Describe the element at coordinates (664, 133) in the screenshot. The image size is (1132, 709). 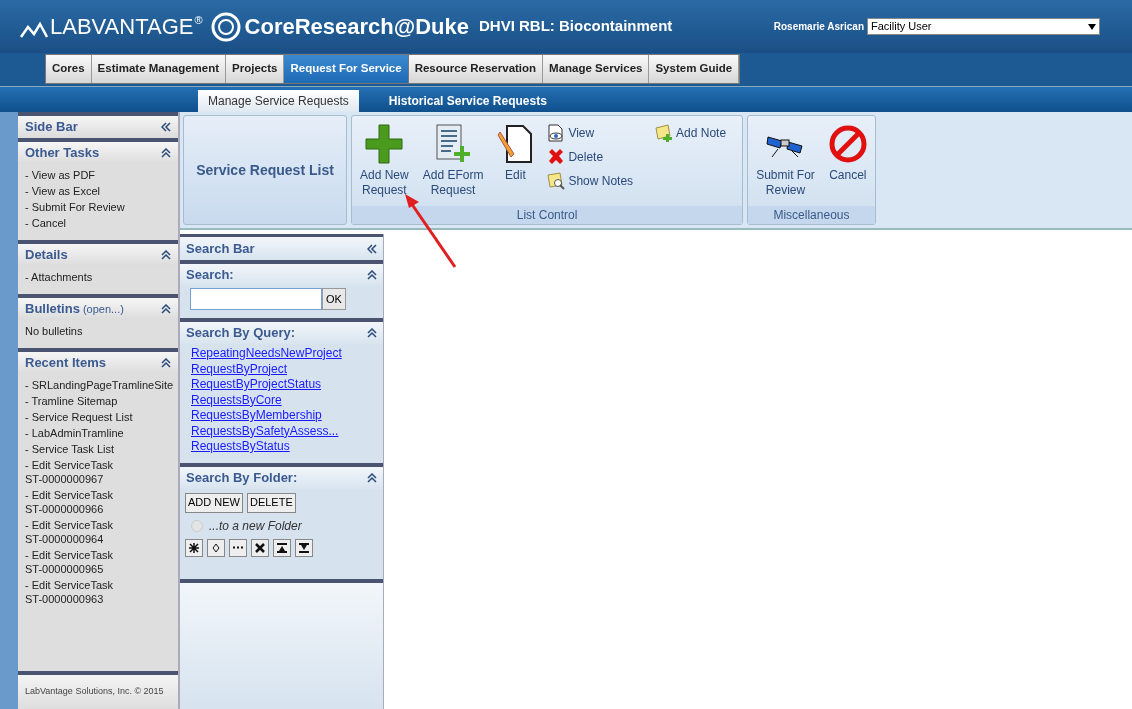
I see `note-add-icon` at that location.